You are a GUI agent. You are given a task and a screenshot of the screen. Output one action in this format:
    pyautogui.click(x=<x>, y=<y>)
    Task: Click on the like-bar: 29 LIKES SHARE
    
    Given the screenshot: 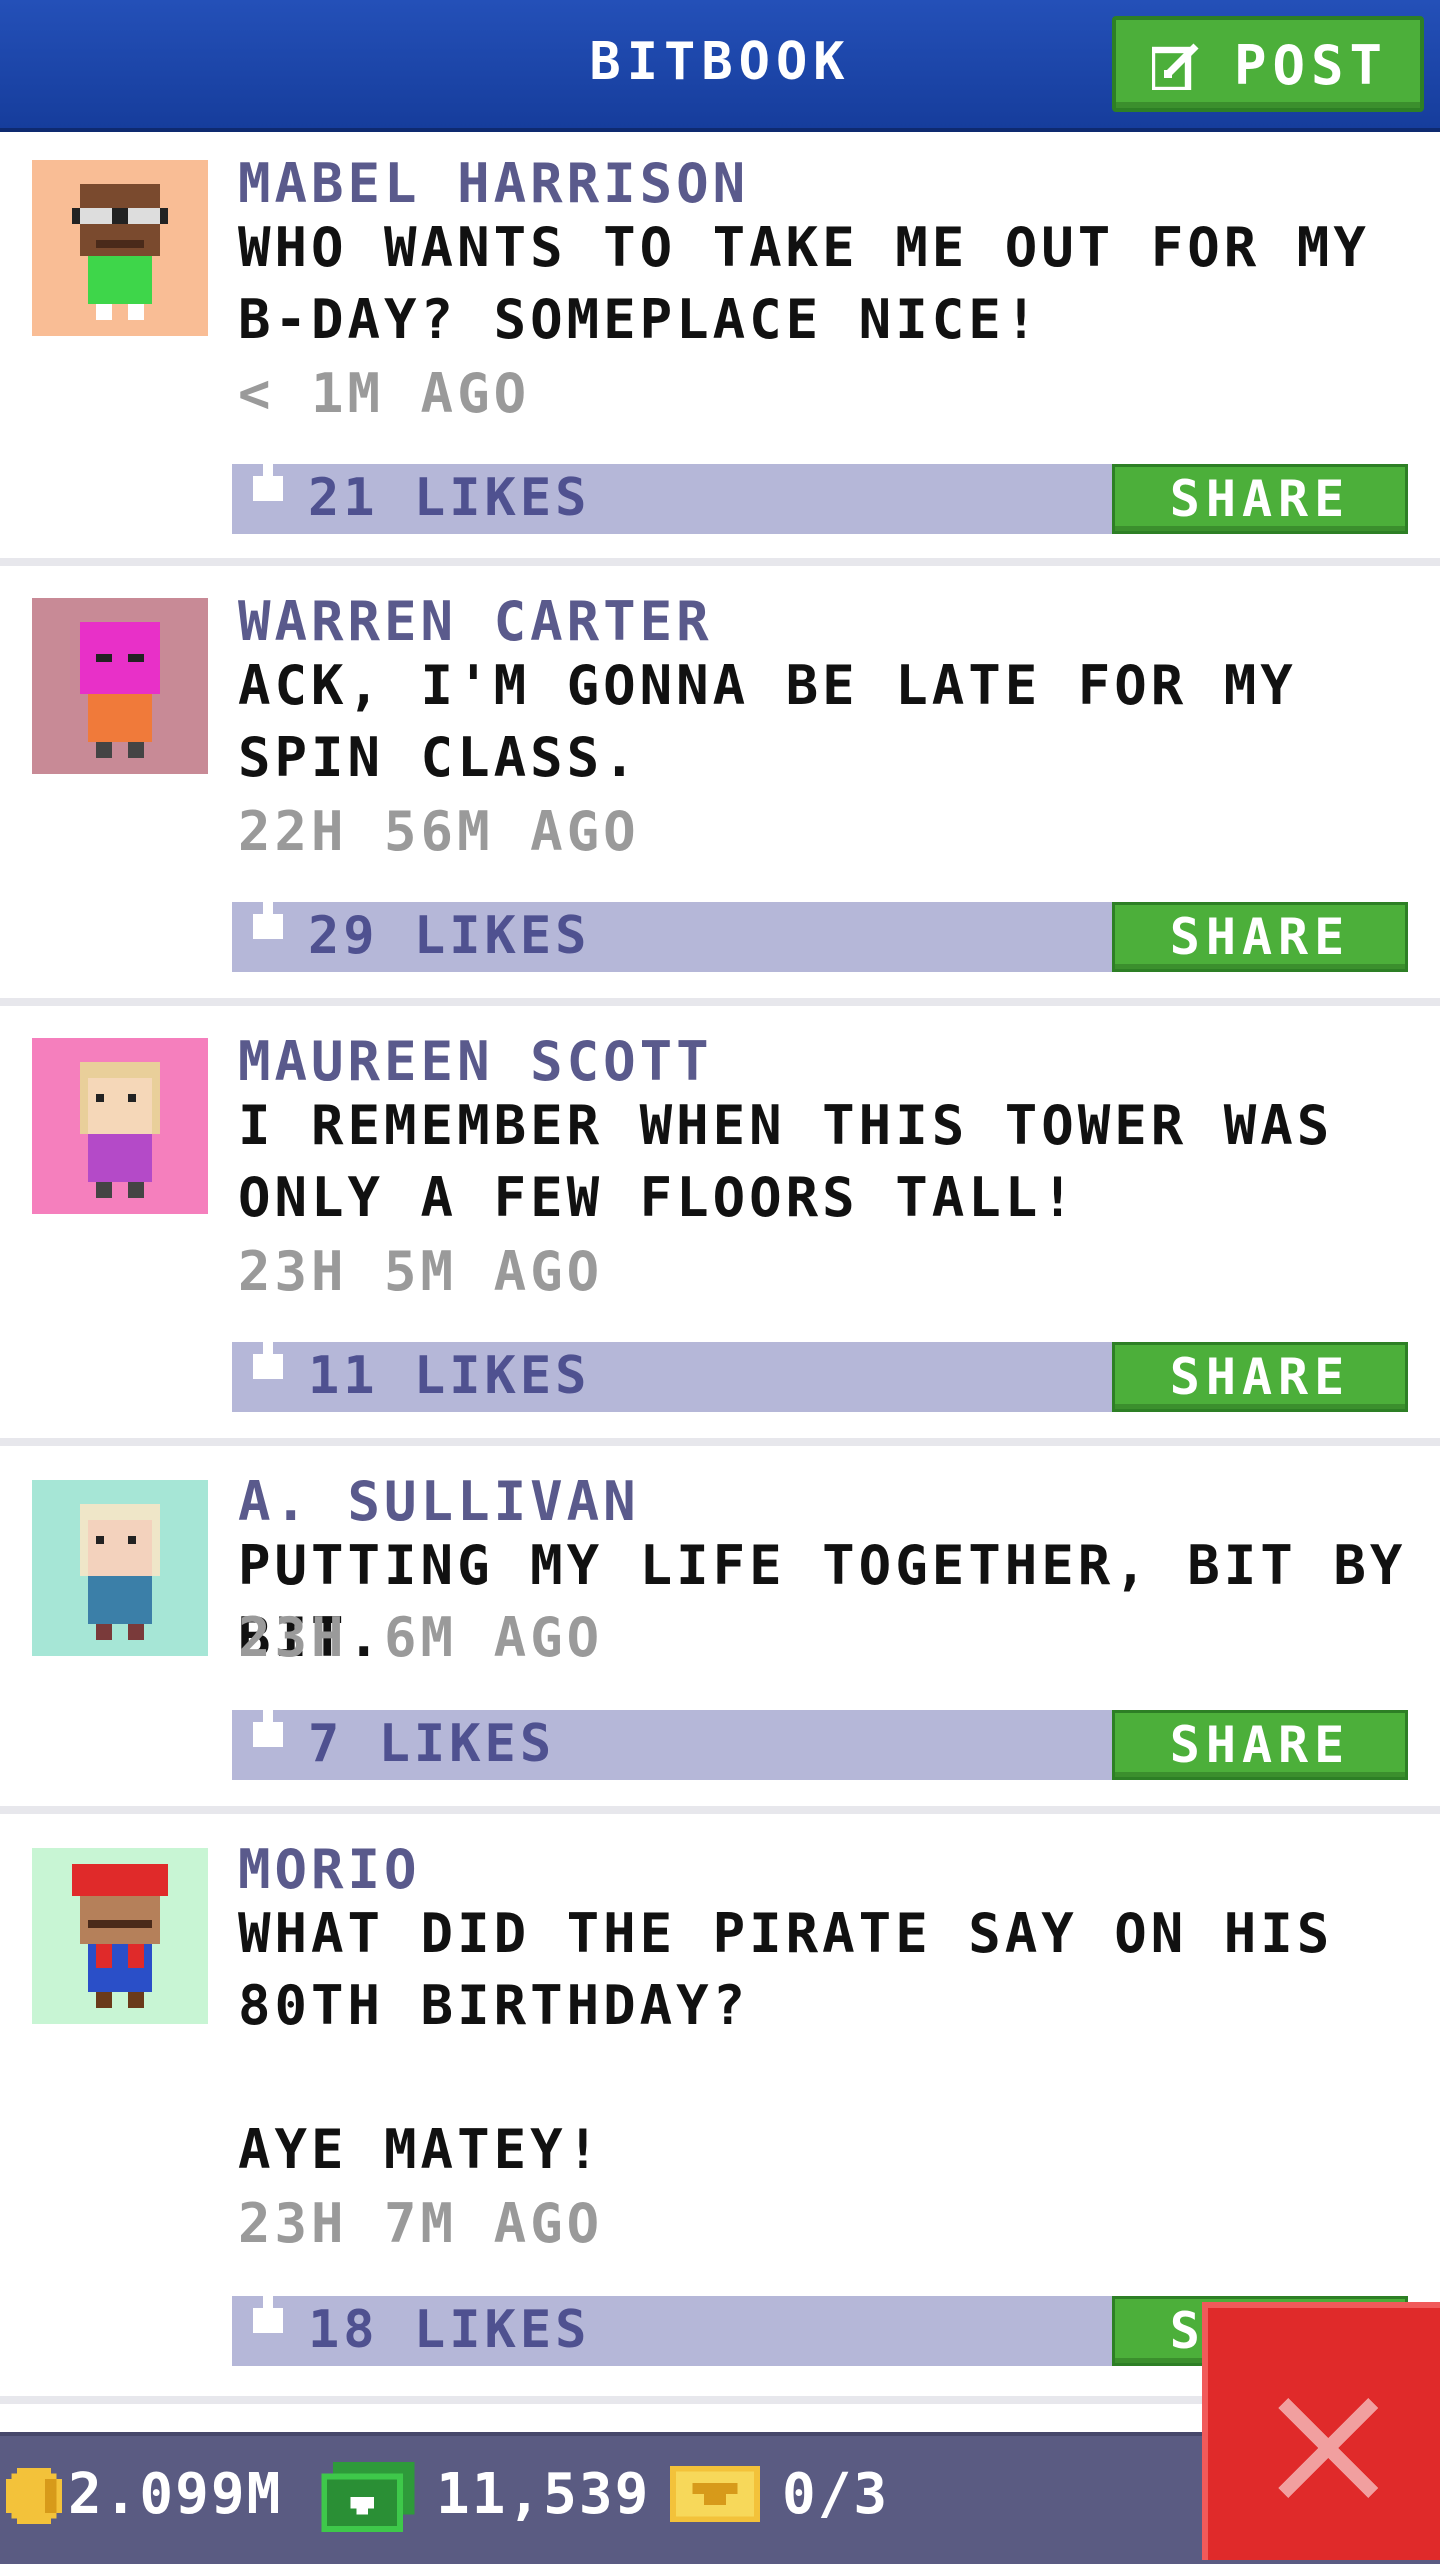 What is the action you would take?
    pyautogui.click(x=820, y=928)
    